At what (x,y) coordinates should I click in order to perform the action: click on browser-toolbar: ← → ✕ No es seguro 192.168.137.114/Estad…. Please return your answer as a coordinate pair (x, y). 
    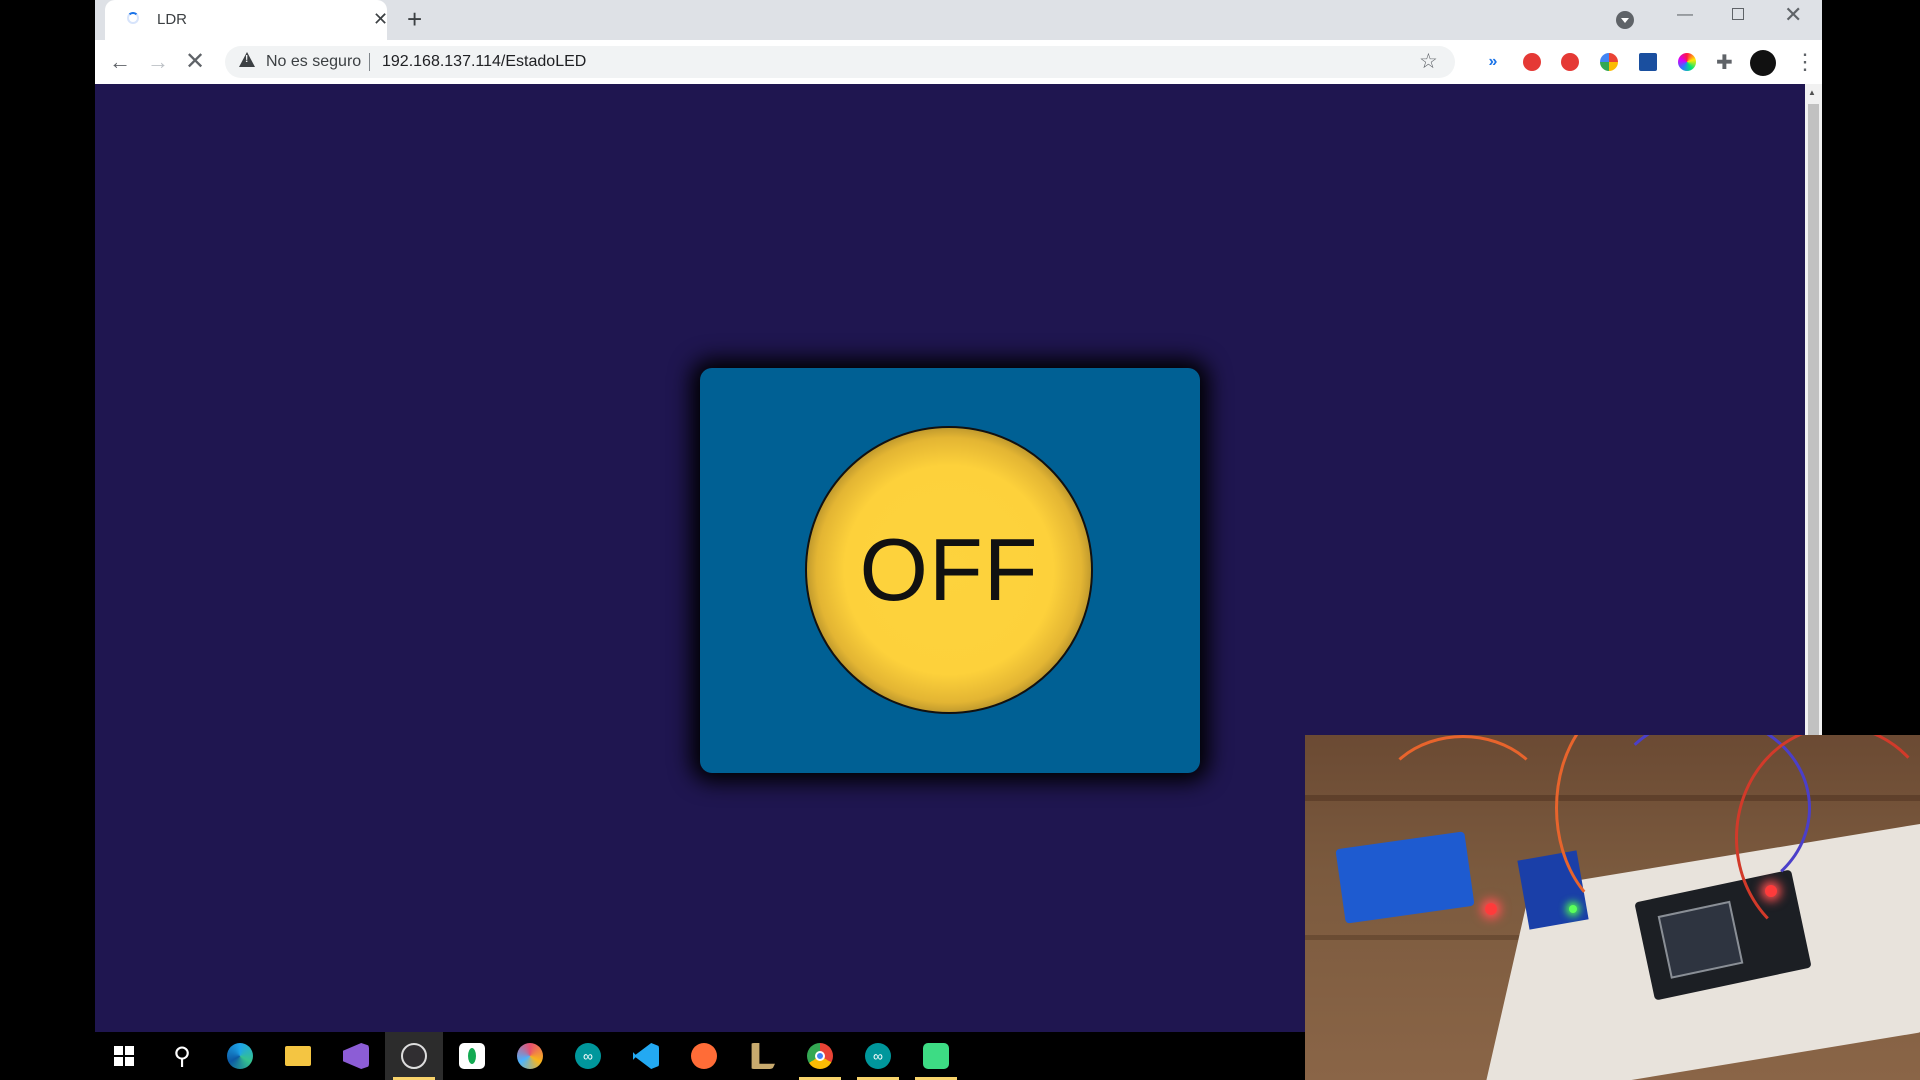
    Looking at the image, I should click on (958, 62).